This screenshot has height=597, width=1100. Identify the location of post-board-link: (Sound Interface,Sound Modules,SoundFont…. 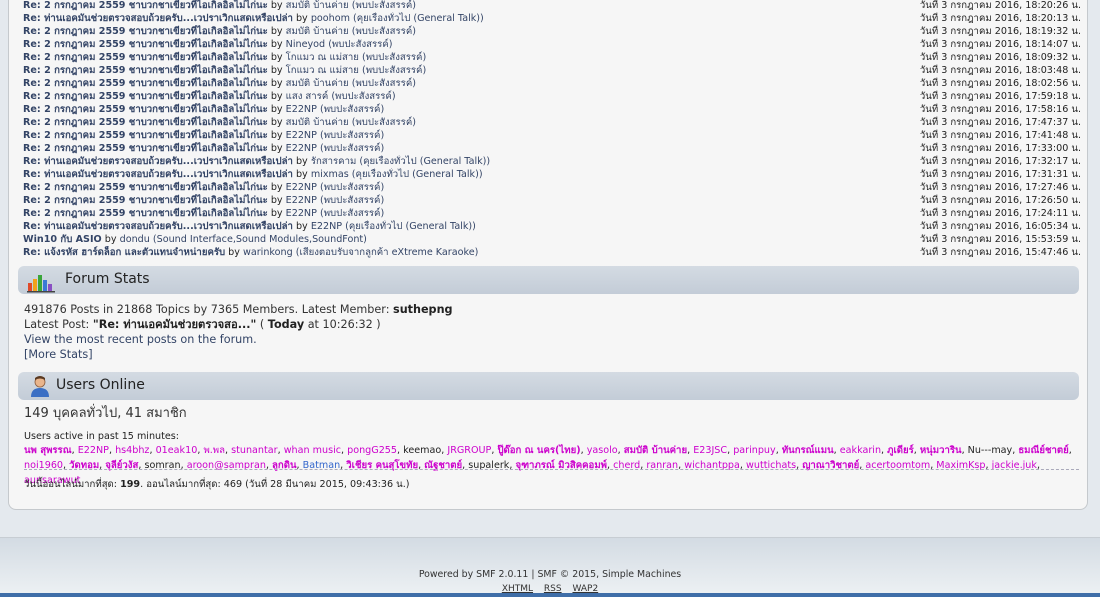
(260, 239).